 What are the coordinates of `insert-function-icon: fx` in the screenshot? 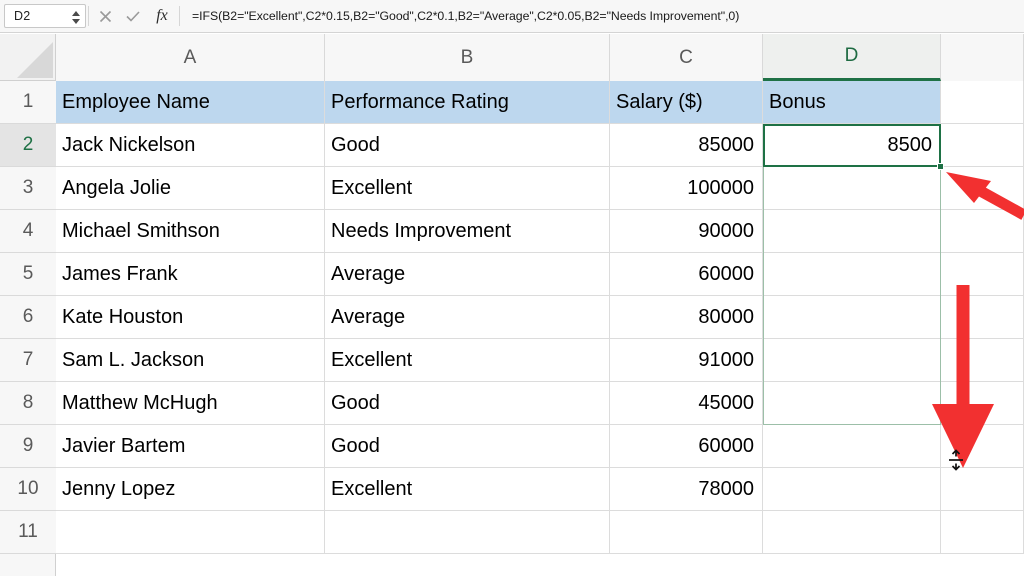 It's located at (162, 16).